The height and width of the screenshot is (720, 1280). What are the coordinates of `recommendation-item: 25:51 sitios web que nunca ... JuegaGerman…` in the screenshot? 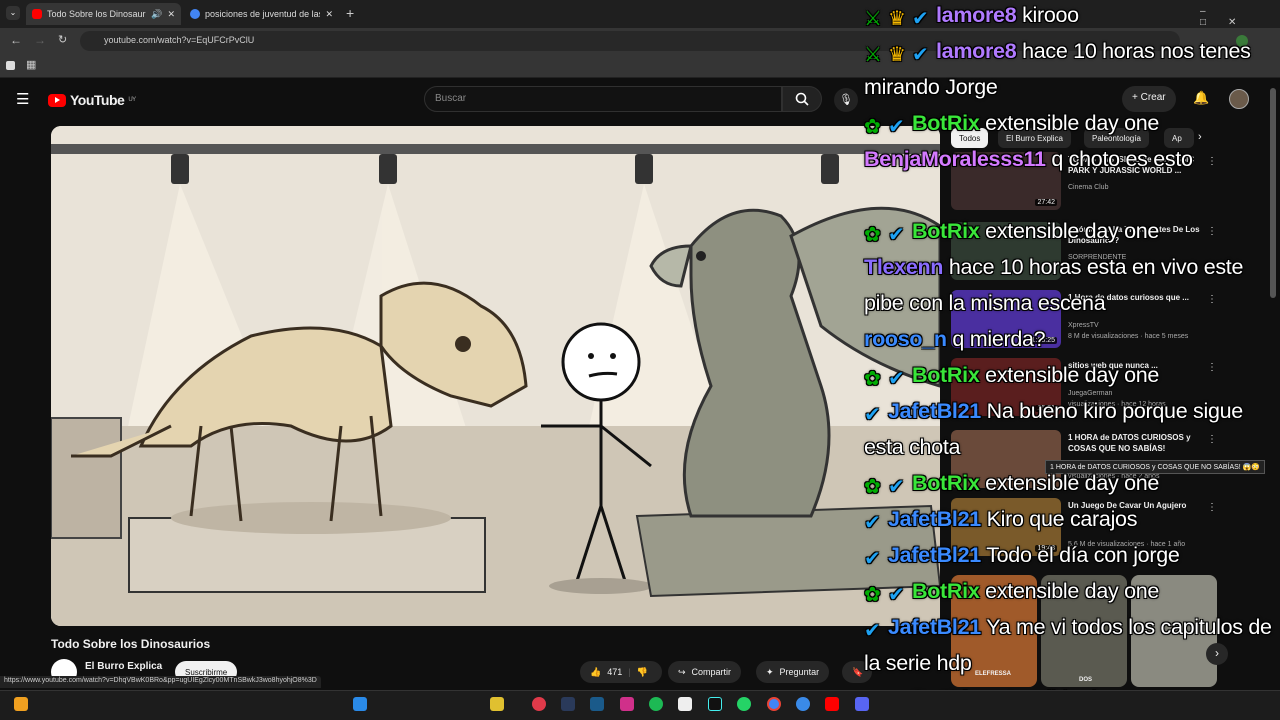 It's located at (1086, 389).